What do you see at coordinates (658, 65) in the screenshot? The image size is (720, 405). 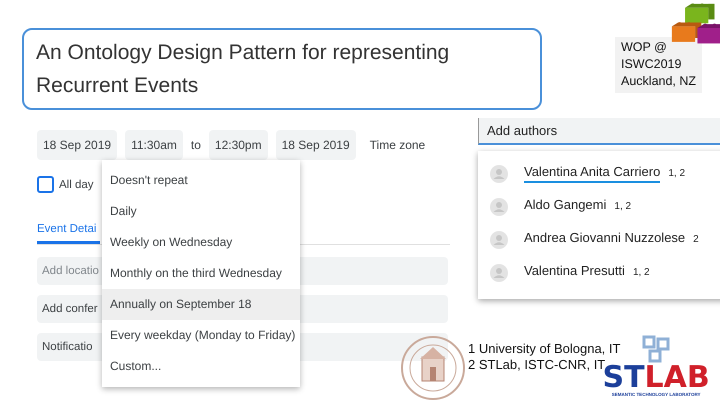 I see `venue-label: WOP @ ISWC2019 Auckland, NZ` at bounding box center [658, 65].